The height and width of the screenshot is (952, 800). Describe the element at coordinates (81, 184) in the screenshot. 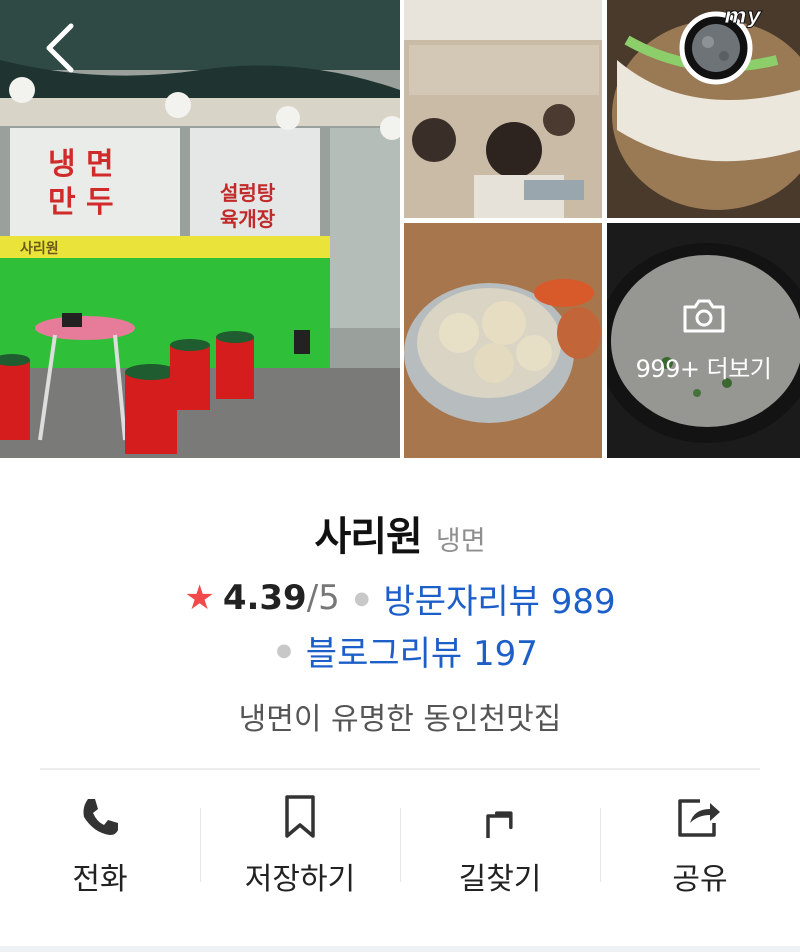

I see `storefront-window-sign-left: 냉 면 만 두` at that location.